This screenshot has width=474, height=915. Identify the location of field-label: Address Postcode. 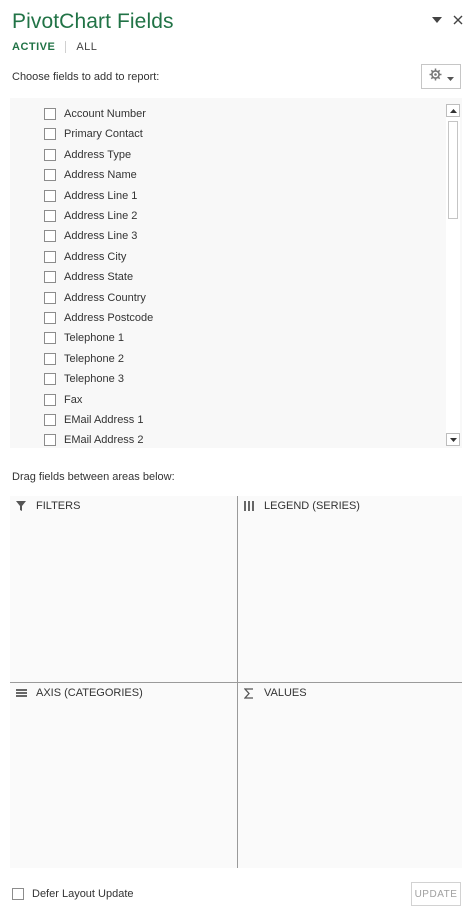
(109, 318).